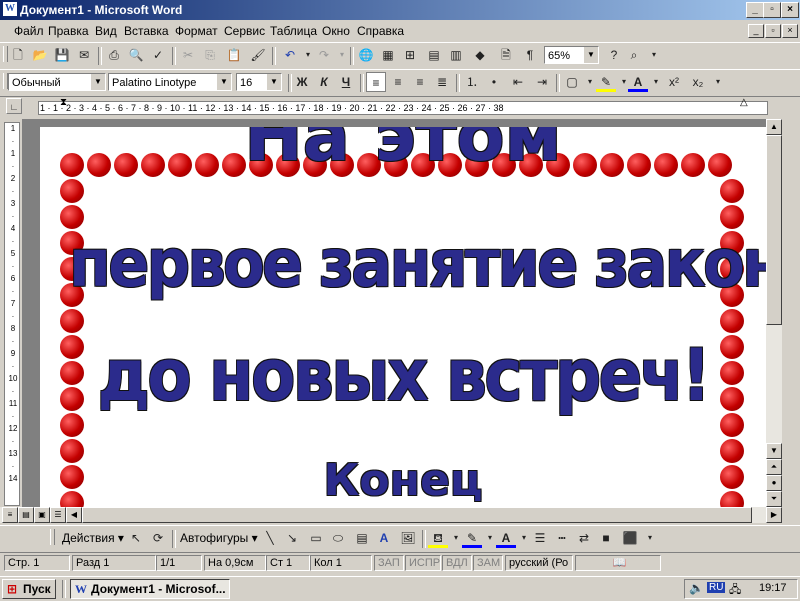  Describe the element at coordinates (136, 55) in the screenshot. I see `print-preview-icon: 🔍` at that location.